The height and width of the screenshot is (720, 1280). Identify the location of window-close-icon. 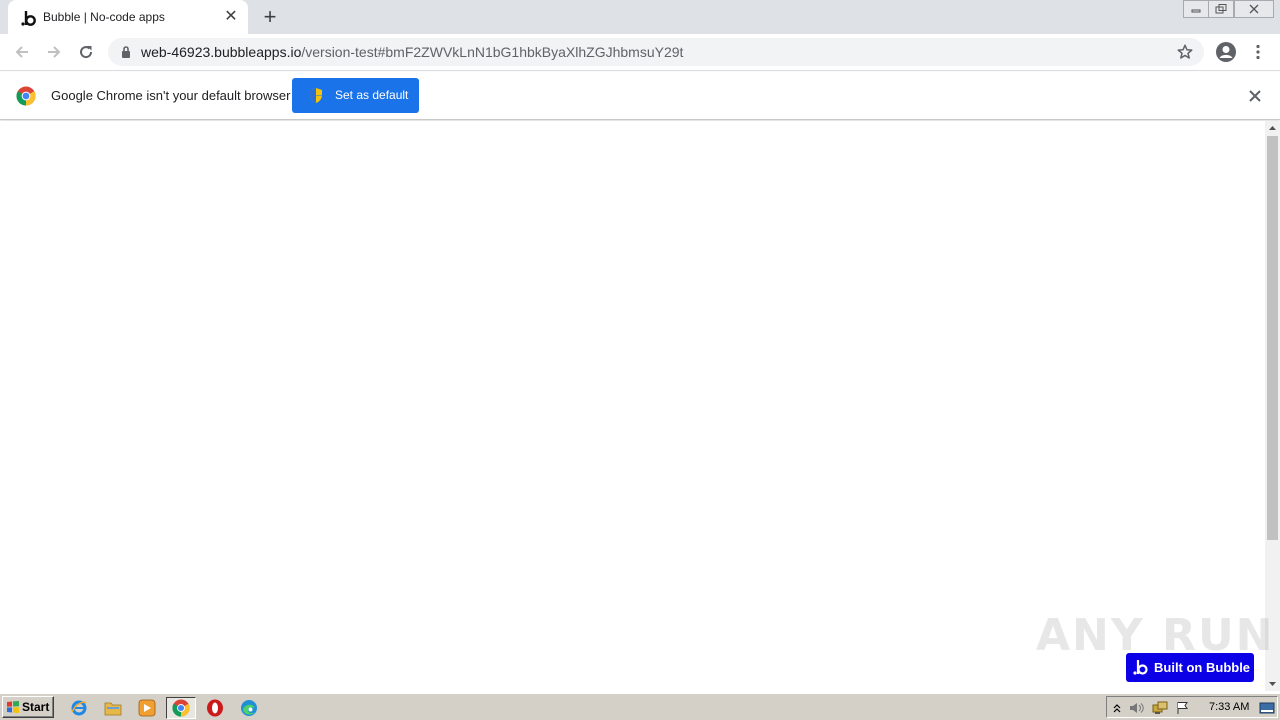
(1254, 9).